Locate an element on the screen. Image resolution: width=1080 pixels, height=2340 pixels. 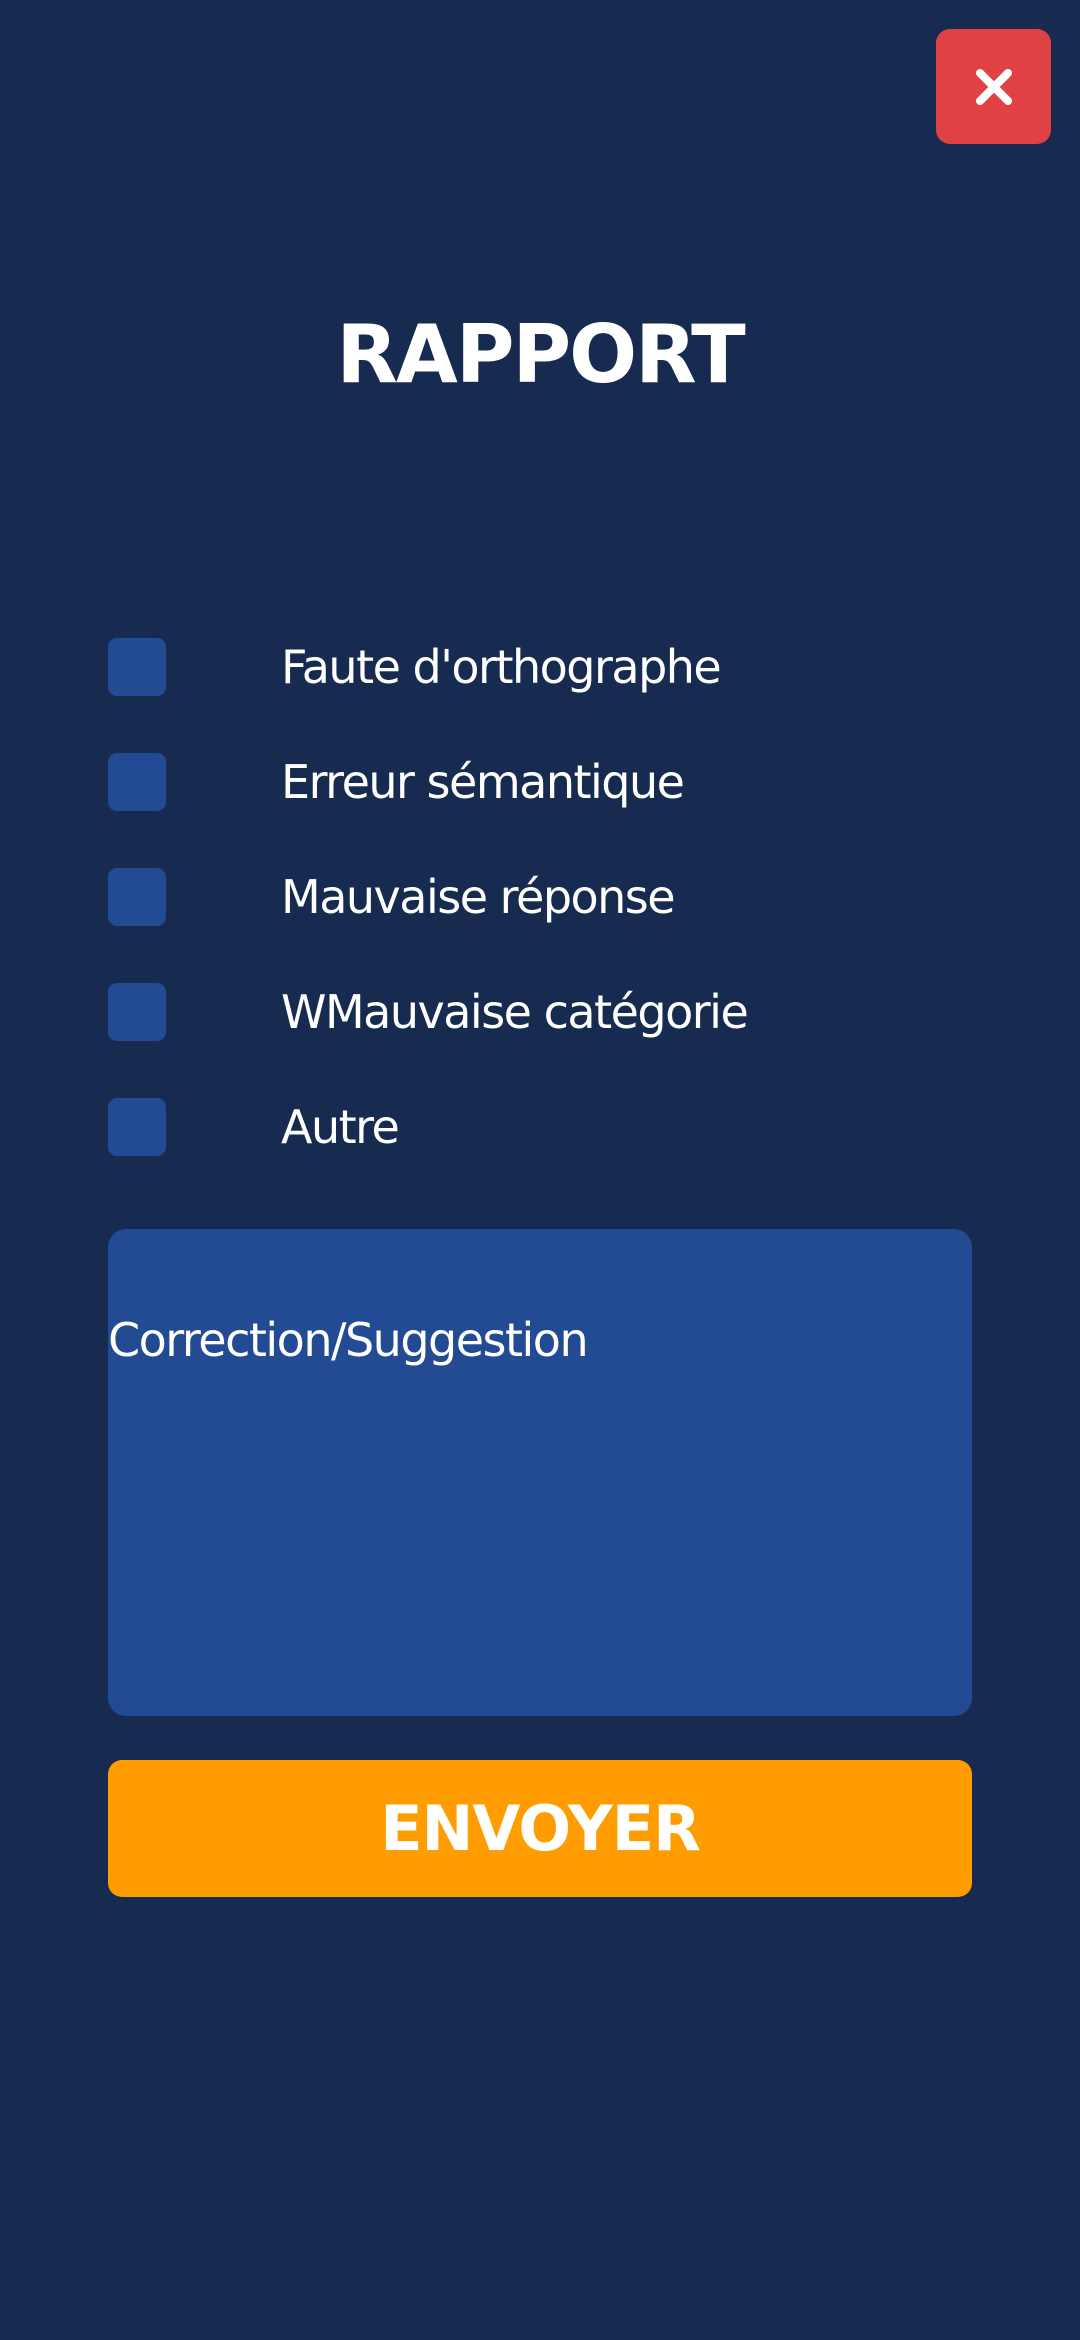
option-label: Erreur sémantique is located at coordinates (483, 782).